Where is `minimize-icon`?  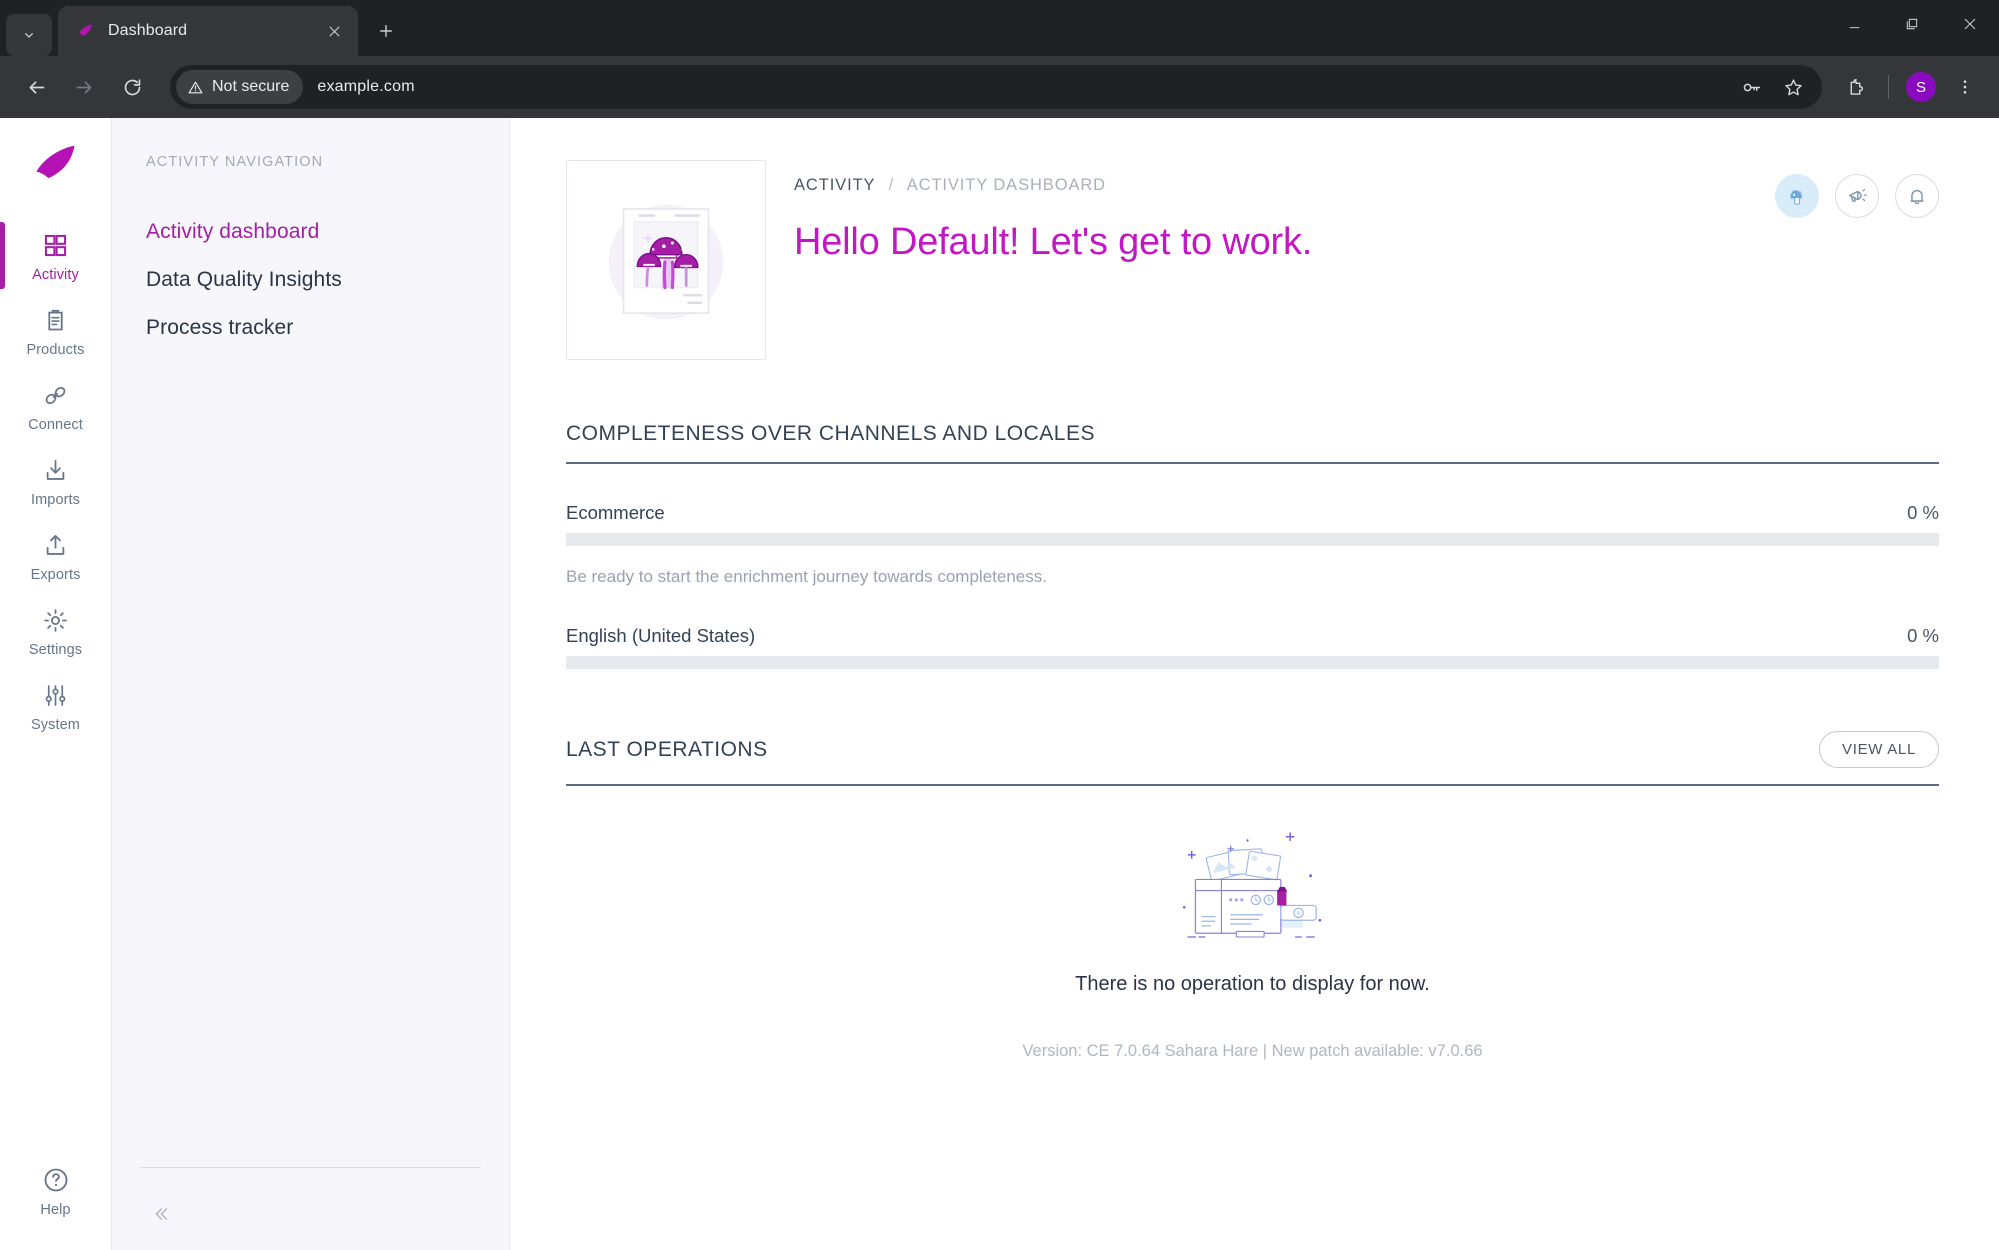
minimize-icon is located at coordinates (1854, 27).